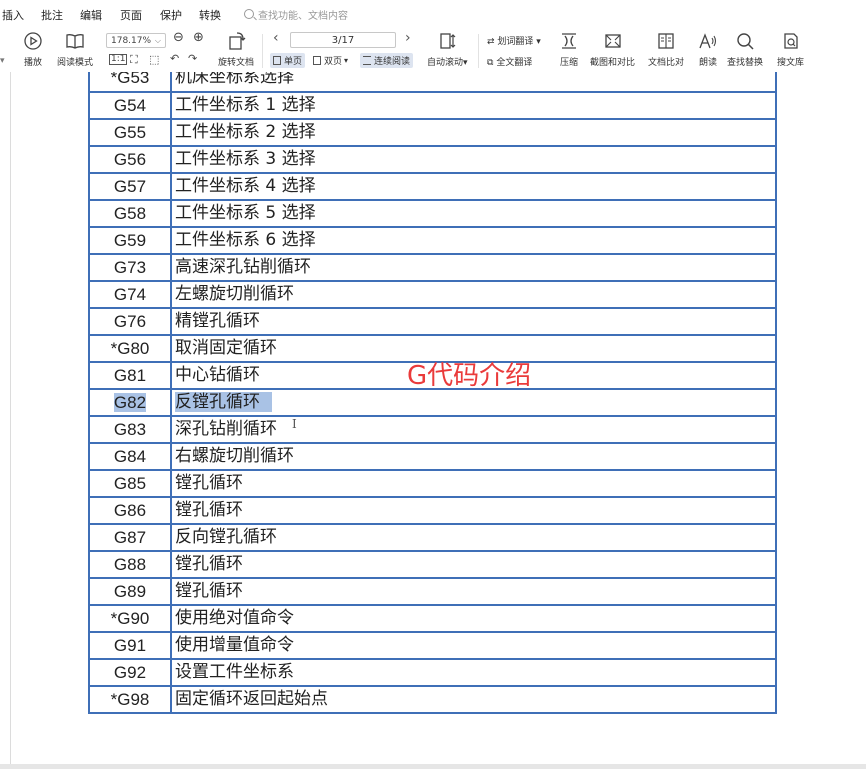  What do you see at coordinates (131, 15) in the screenshot?
I see `menu-page: 页面` at bounding box center [131, 15].